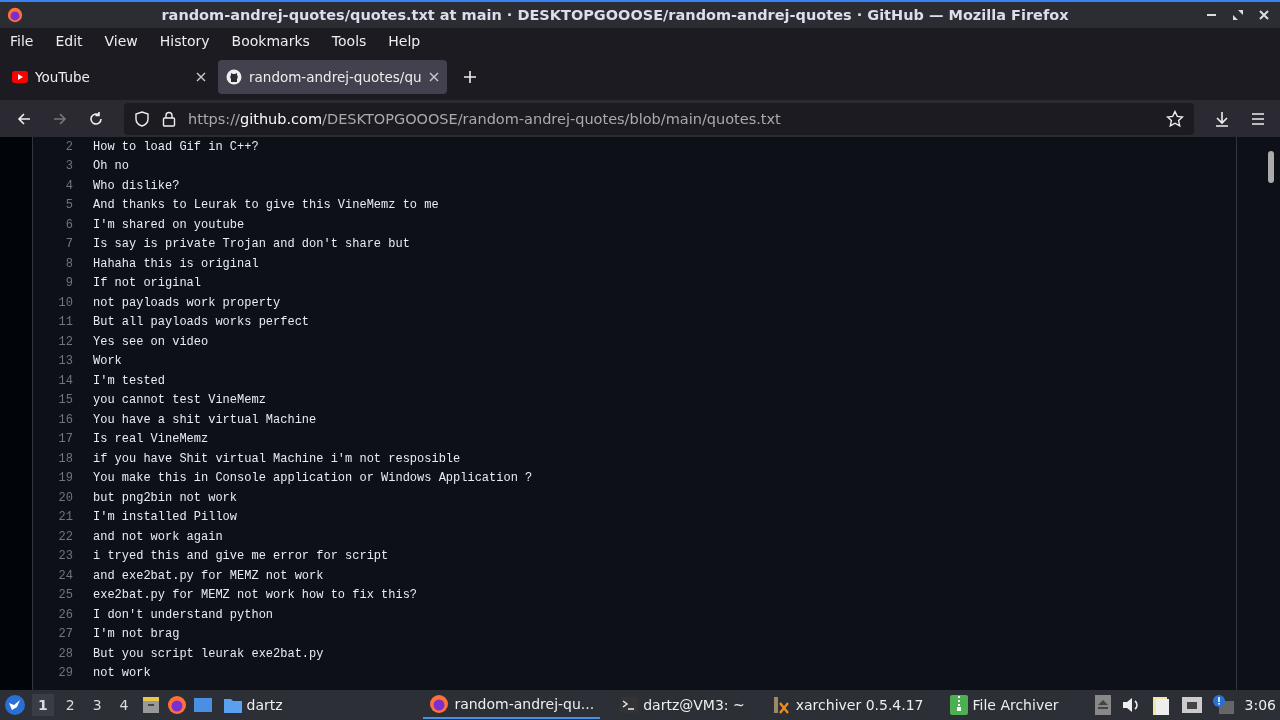  What do you see at coordinates (68, 244) in the screenshot?
I see `line-number: 7` at bounding box center [68, 244].